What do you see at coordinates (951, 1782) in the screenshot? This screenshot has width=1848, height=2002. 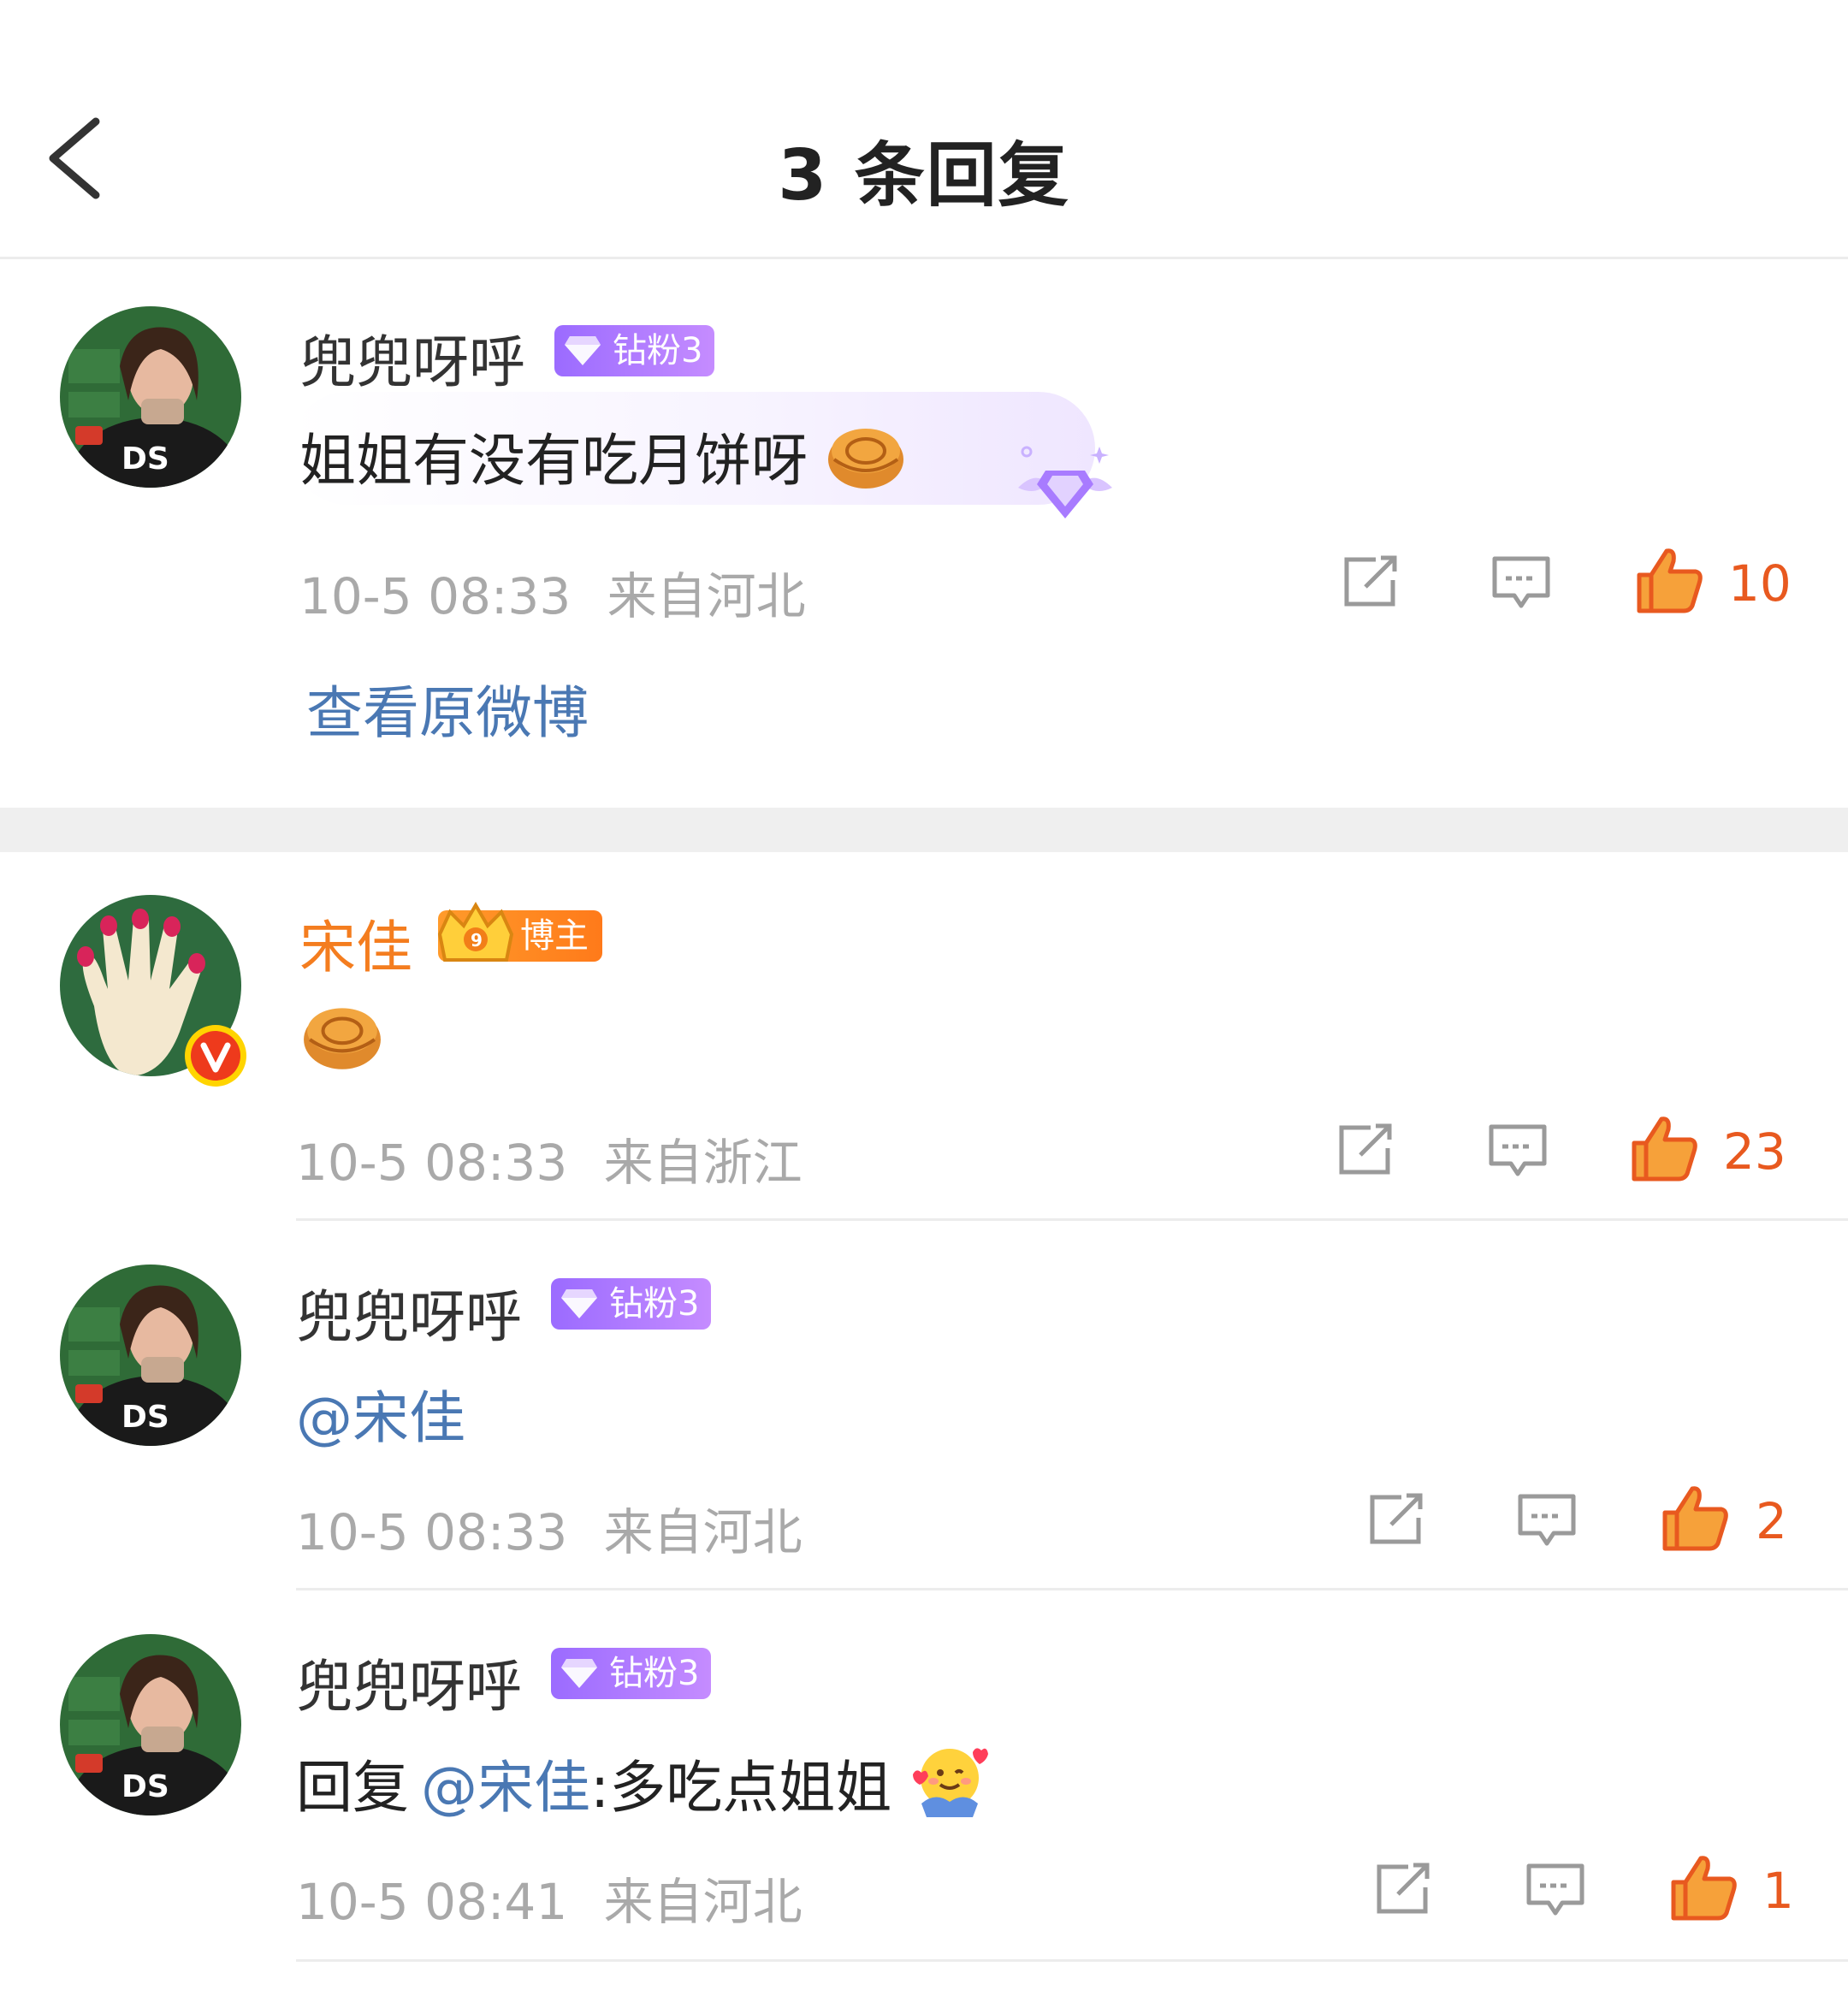 I see `hug-emoji-icon` at bounding box center [951, 1782].